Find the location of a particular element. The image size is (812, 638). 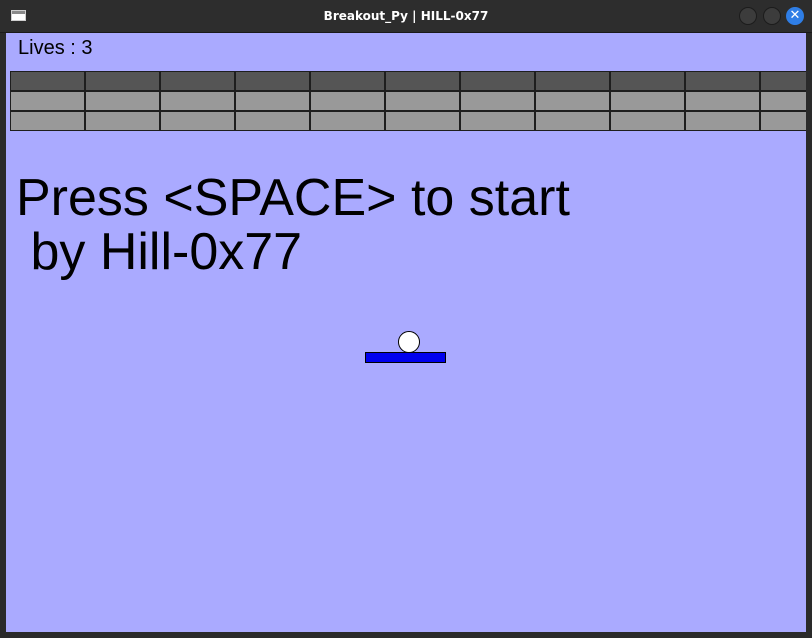

start-message-line-2: by Hill-0x77 is located at coordinates (159, 252).